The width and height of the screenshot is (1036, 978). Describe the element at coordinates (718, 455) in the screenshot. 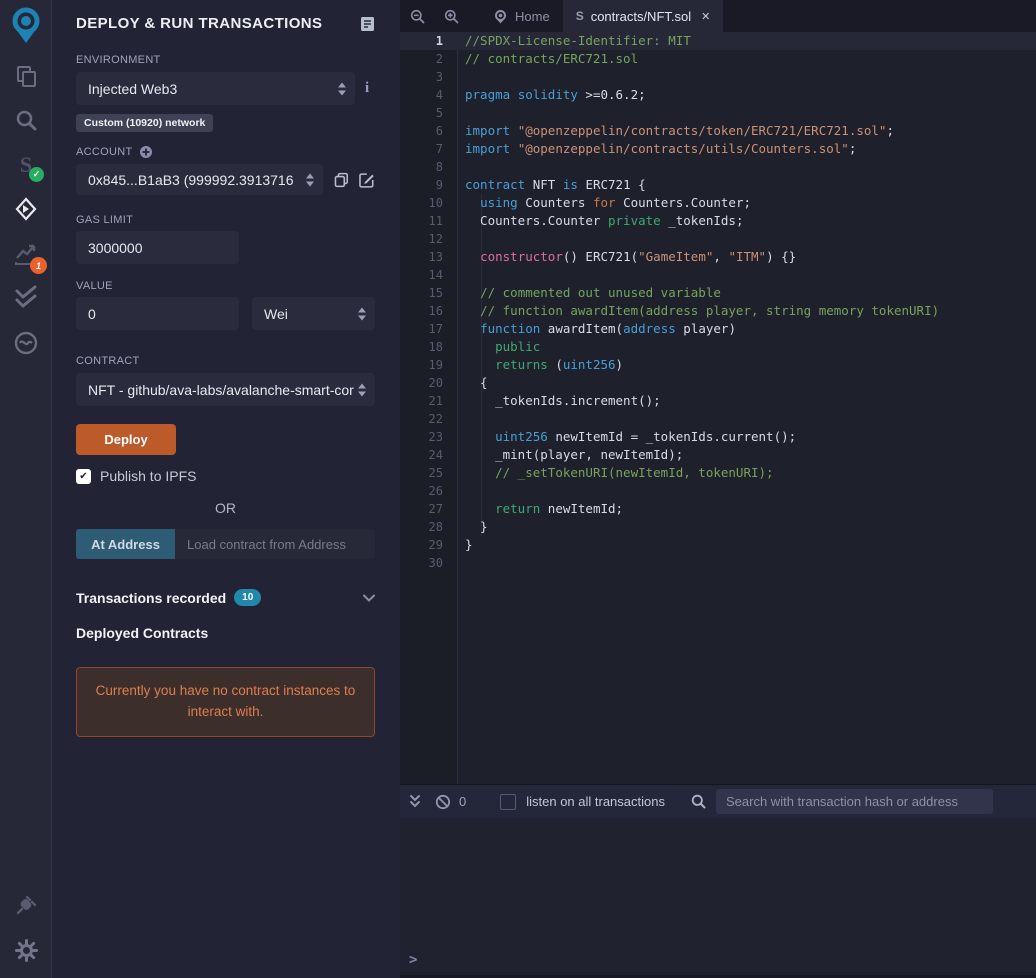

I see `code-line: 24 _mint(player, newItemId);` at that location.